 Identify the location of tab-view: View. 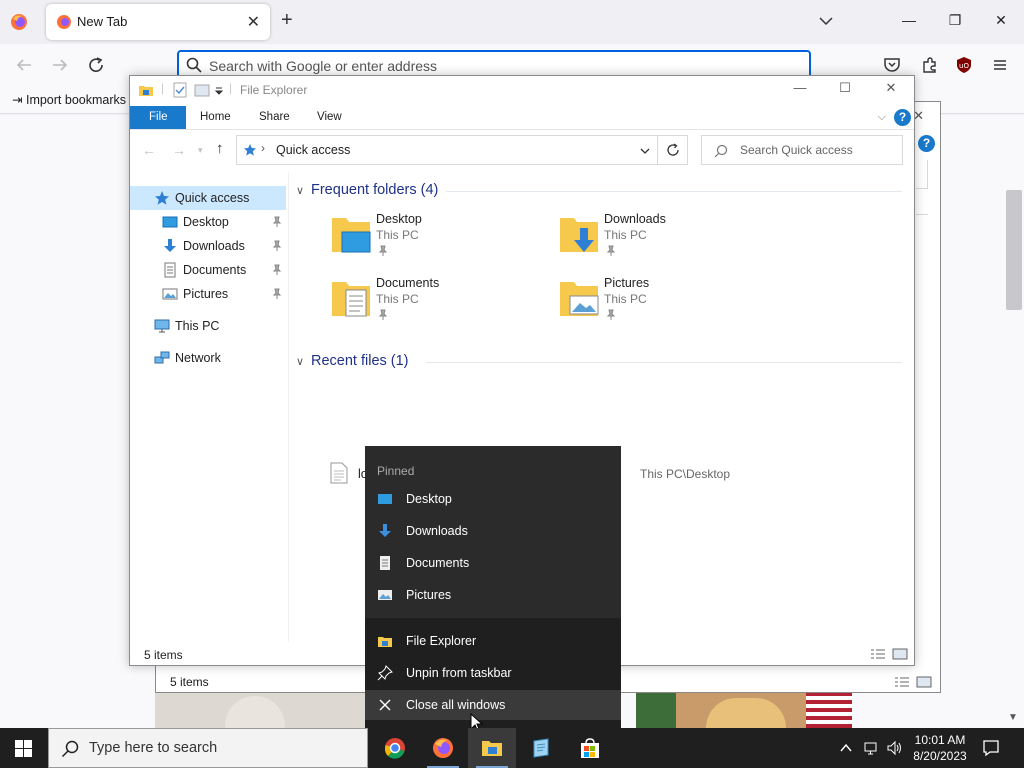
(329, 117).